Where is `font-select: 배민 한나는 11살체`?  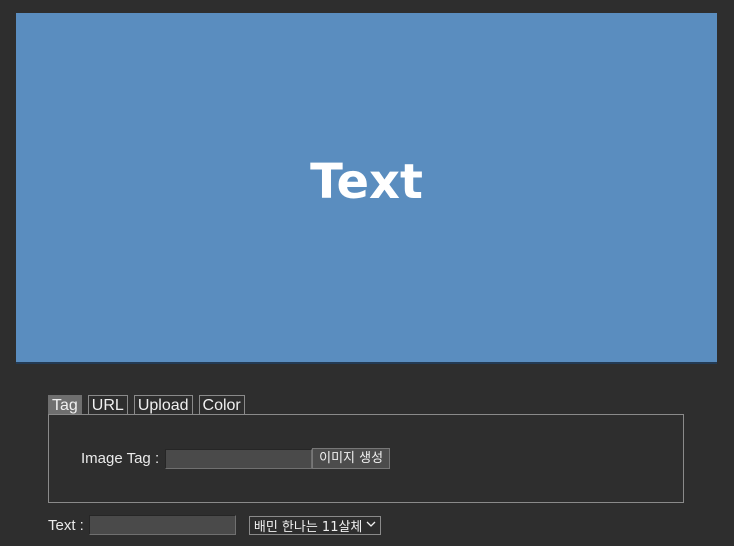
font-select: 배민 한나는 11살체 is located at coordinates (315, 525).